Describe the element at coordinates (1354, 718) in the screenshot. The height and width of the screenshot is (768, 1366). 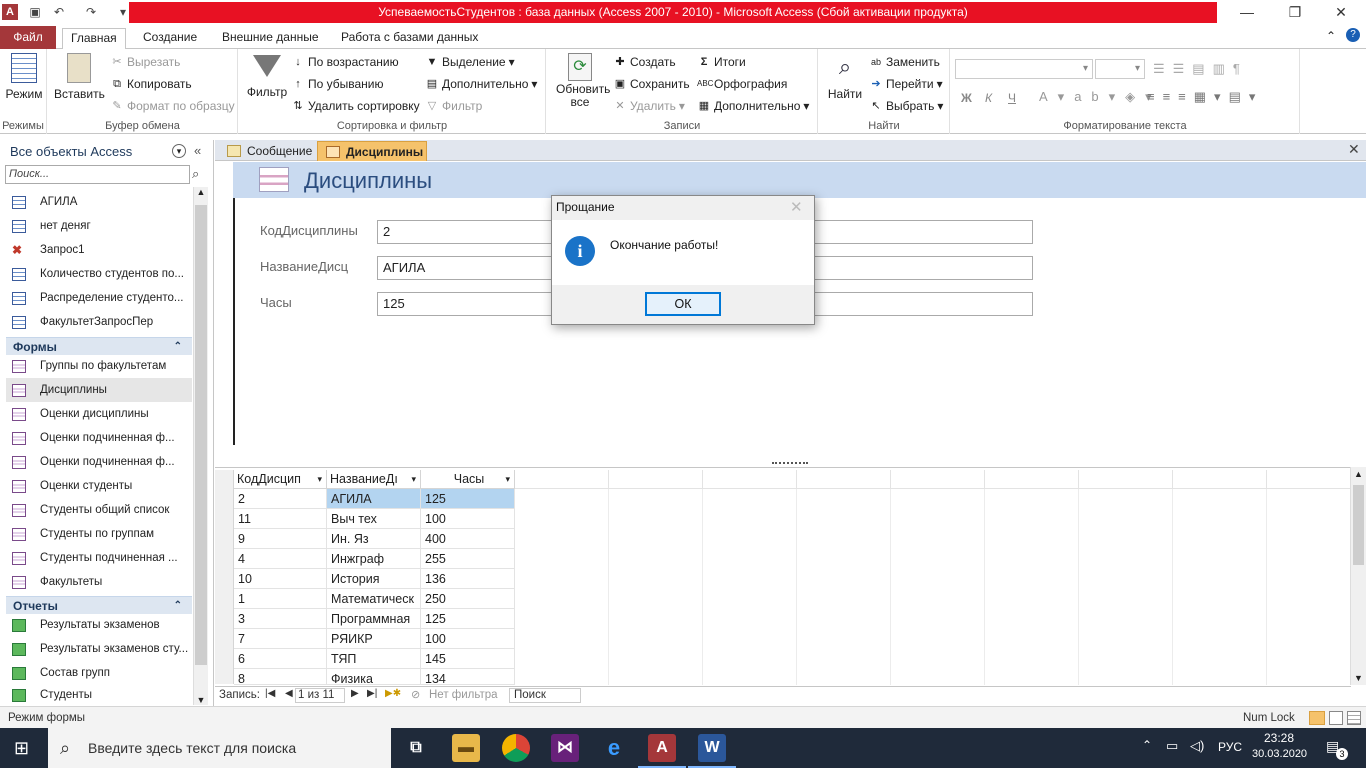
I see `design-view-icon` at that location.